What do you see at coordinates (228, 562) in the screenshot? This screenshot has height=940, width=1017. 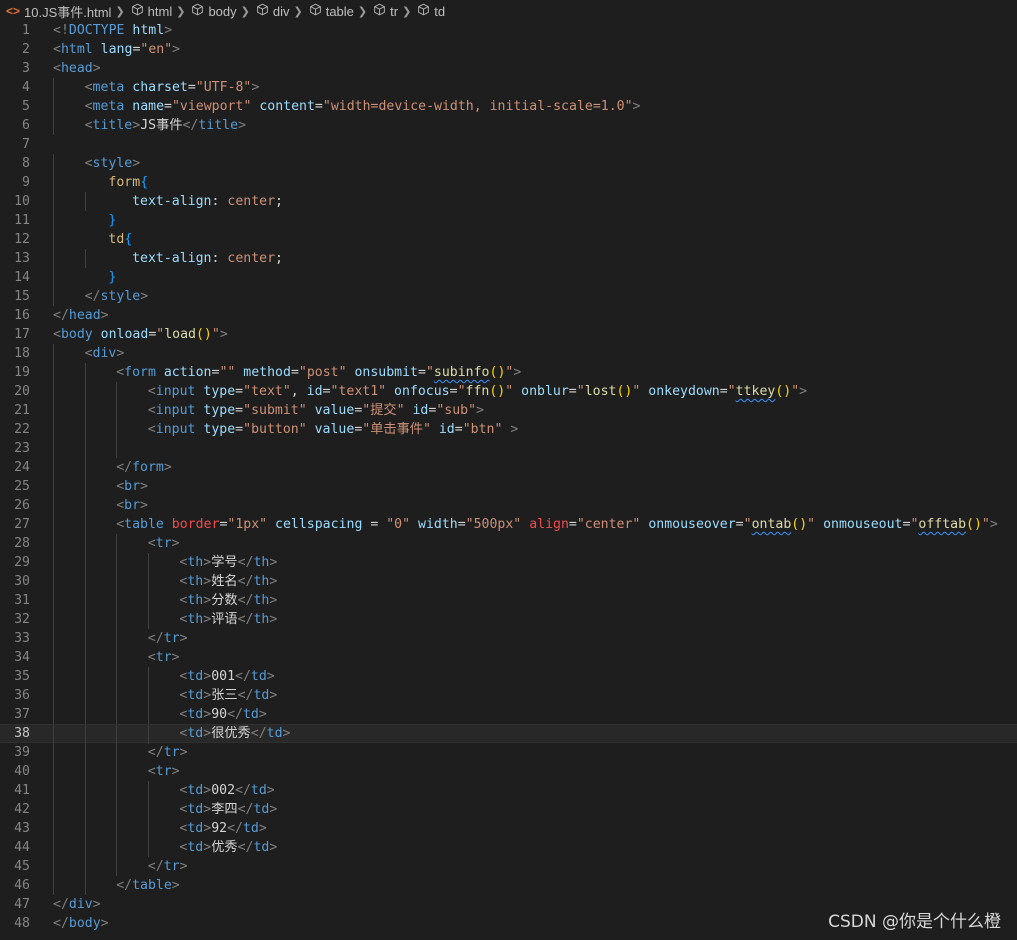 I see `code-text: <th>学号</th>` at bounding box center [228, 562].